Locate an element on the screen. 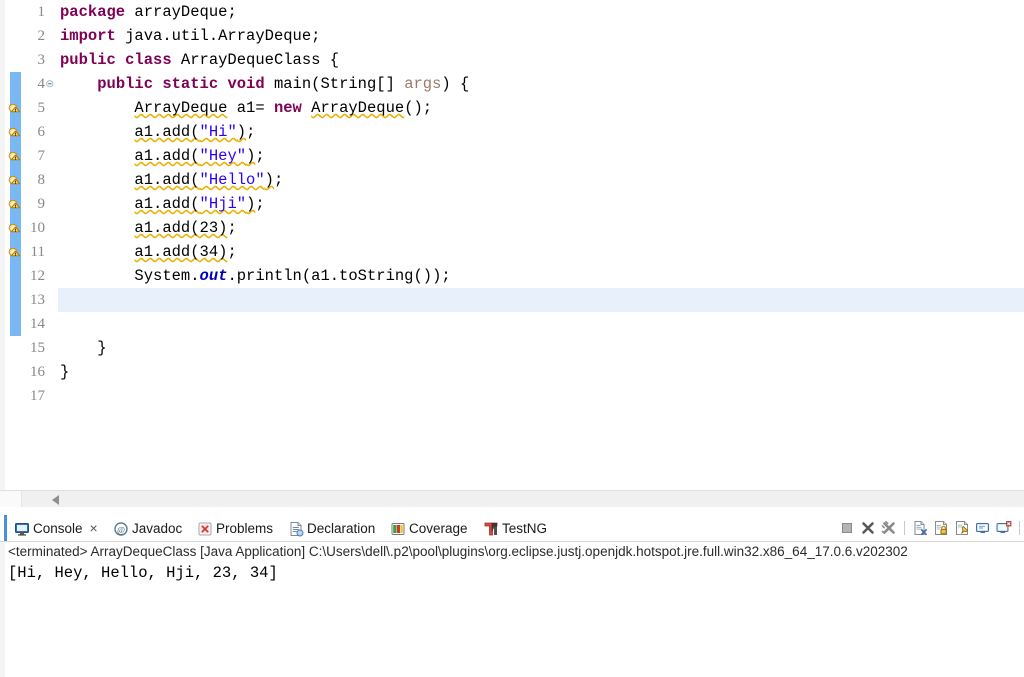 Image resolution: width=1024 pixels, height=677 pixels. code-line: ArrayDeque a1= new ArrayDeque(); is located at coordinates (541, 108).